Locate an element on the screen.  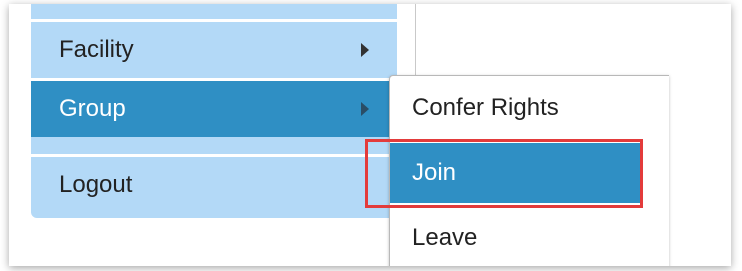
menu-item-facility: Facility is located at coordinates (214, 50).